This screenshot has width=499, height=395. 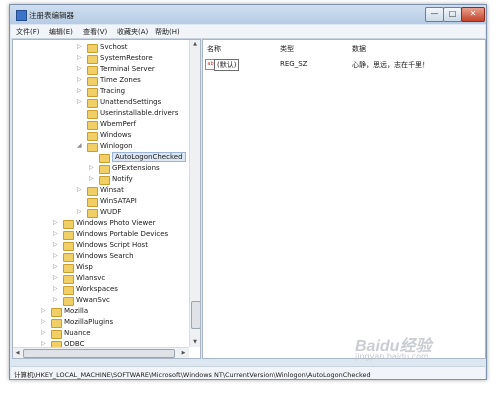 I want to click on tree-node: WinSATAPI, so click(x=103, y=201).